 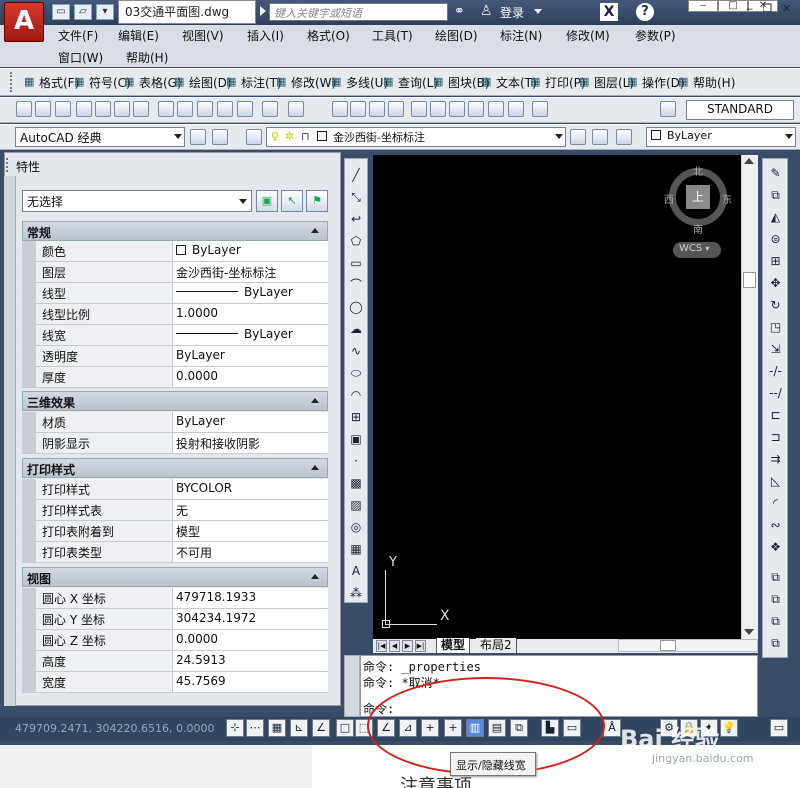 What do you see at coordinates (12, 82) in the screenshot?
I see `toolbar-grip` at bounding box center [12, 82].